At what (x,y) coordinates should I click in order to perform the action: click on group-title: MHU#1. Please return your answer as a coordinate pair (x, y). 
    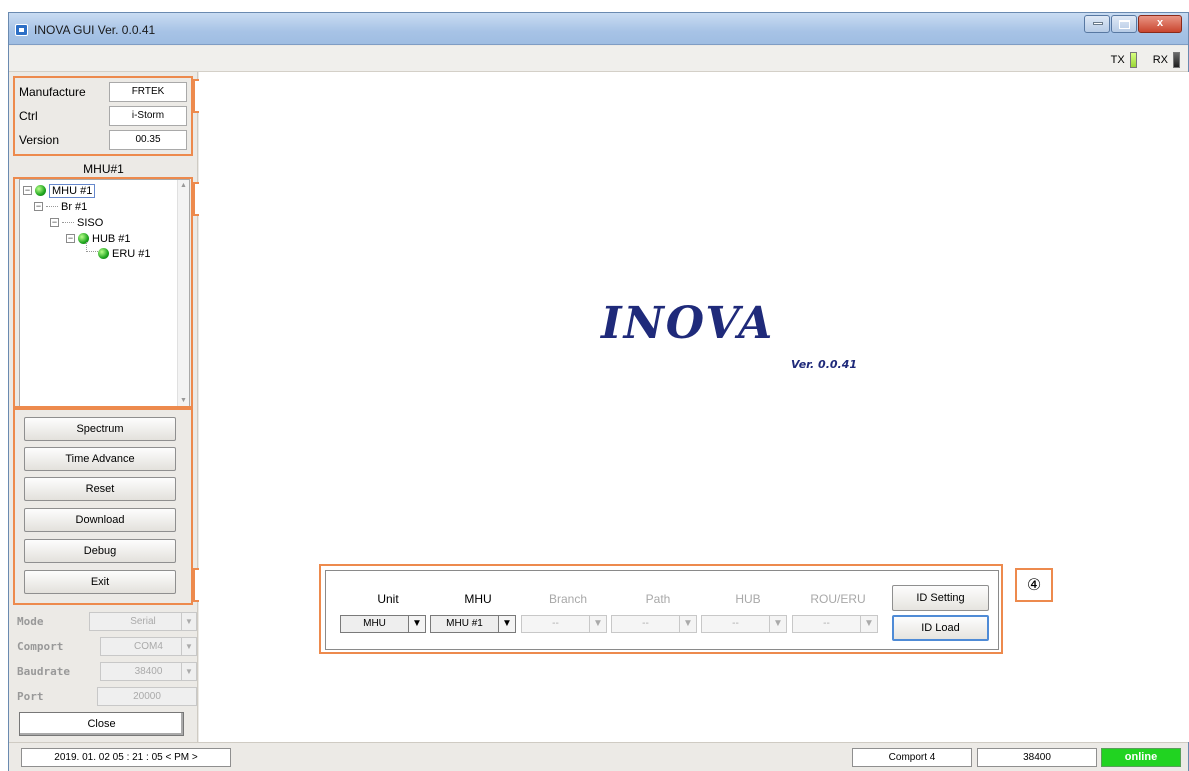
    Looking at the image, I should click on (103, 169).